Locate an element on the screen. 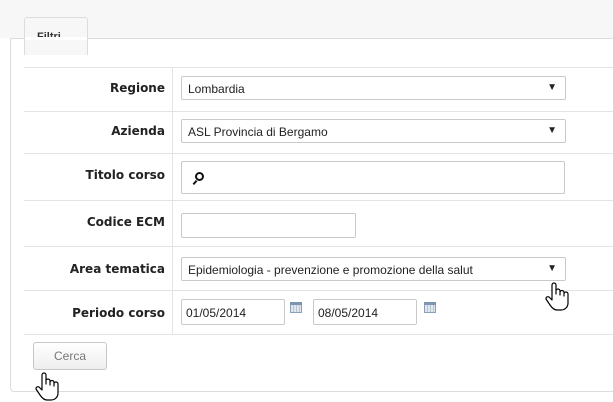 The height and width of the screenshot is (402, 613). azienda-select: ASL Provincia di Bergamo ▼ is located at coordinates (373, 131).